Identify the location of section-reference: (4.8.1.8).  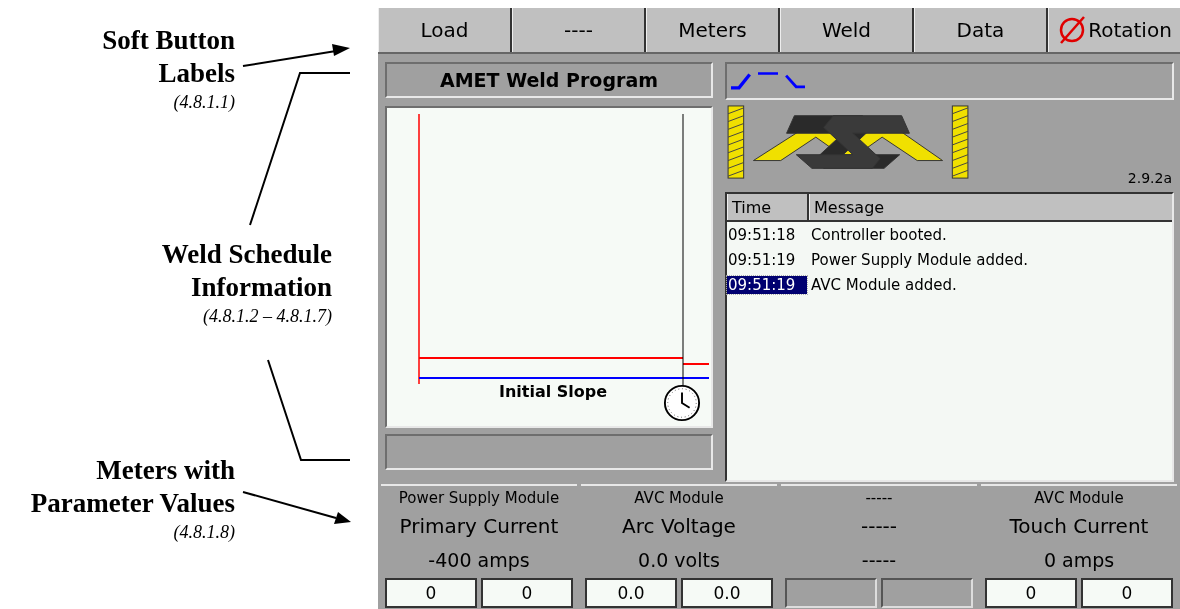
(203, 532).